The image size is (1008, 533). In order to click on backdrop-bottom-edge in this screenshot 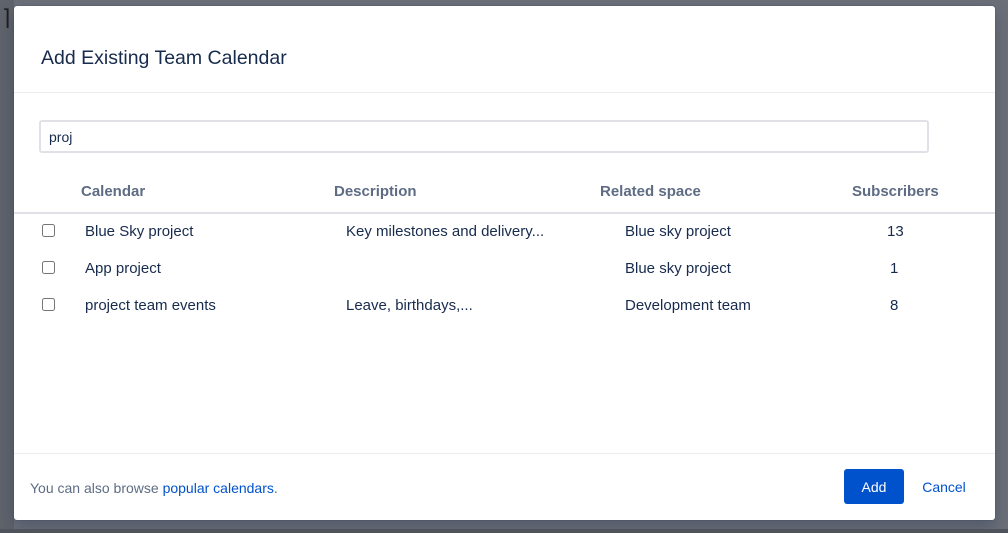, I will do `click(504, 531)`.